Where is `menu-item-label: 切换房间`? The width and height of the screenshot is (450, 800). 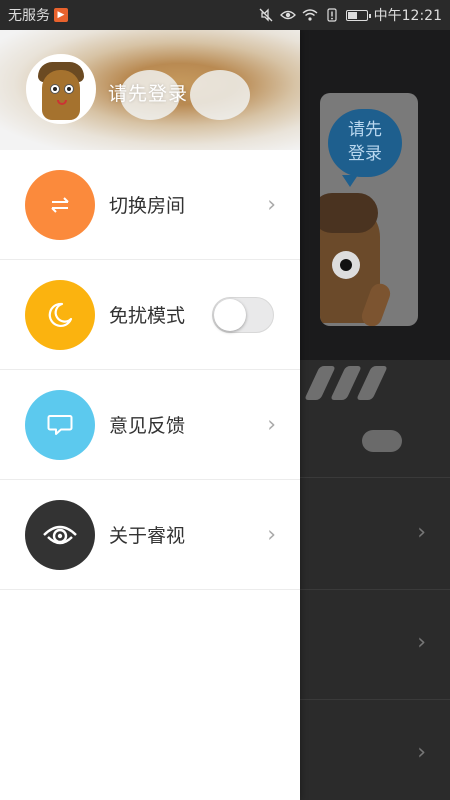 menu-item-label: 切换房间 is located at coordinates (147, 206).